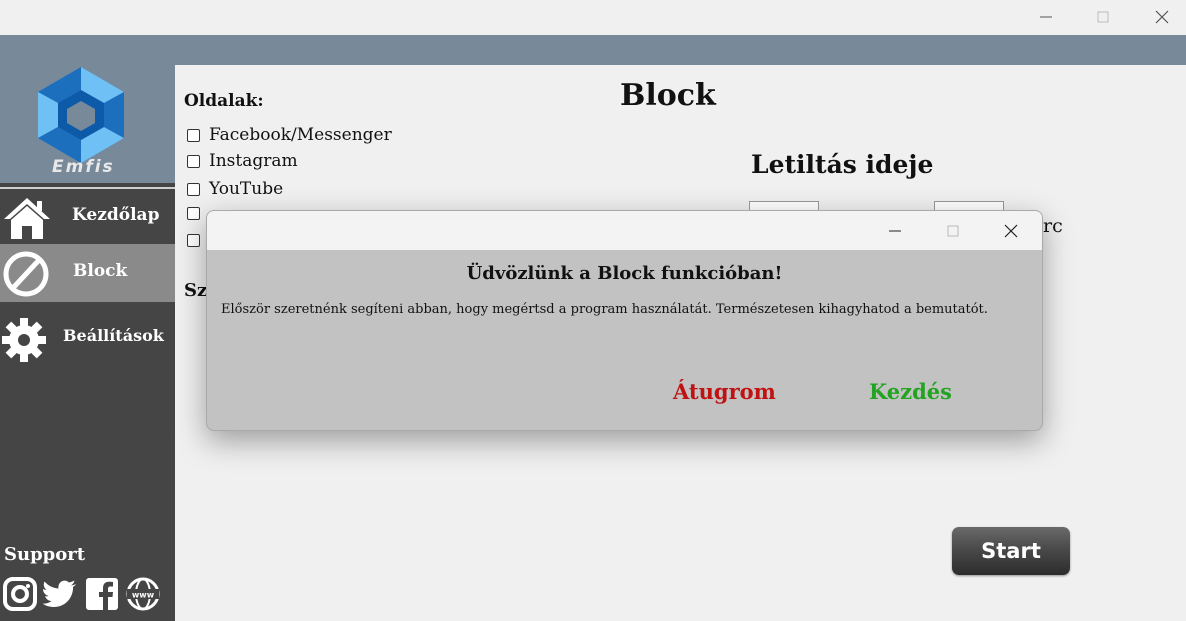 Image resolution: width=1186 pixels, height=621 pixels. I want to click on start-button: Start, so click(1011, 551).